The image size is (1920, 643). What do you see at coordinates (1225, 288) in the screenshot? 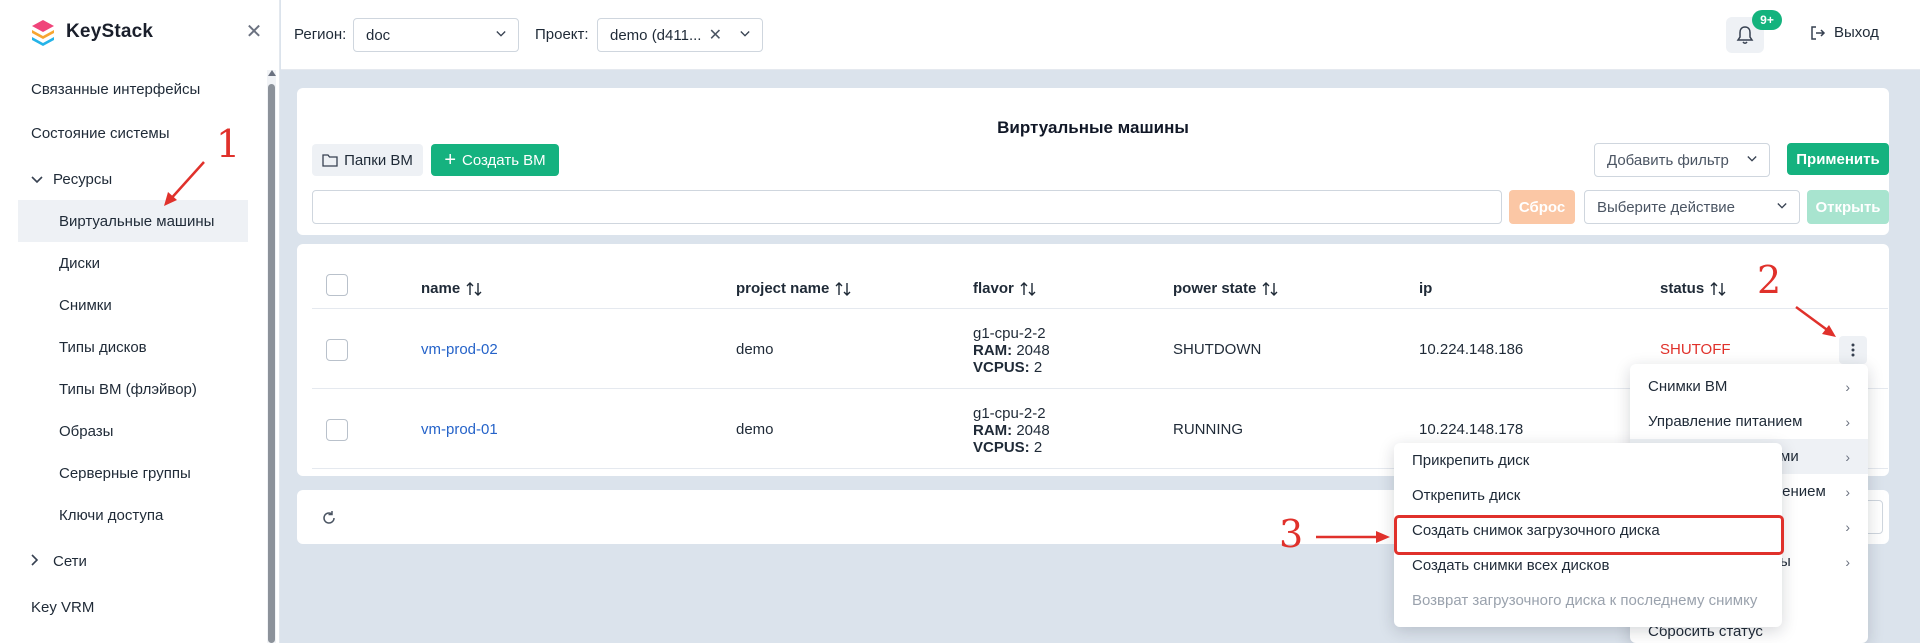
I see `column-header-power-state: power state` at bounding box center [1225, 288].